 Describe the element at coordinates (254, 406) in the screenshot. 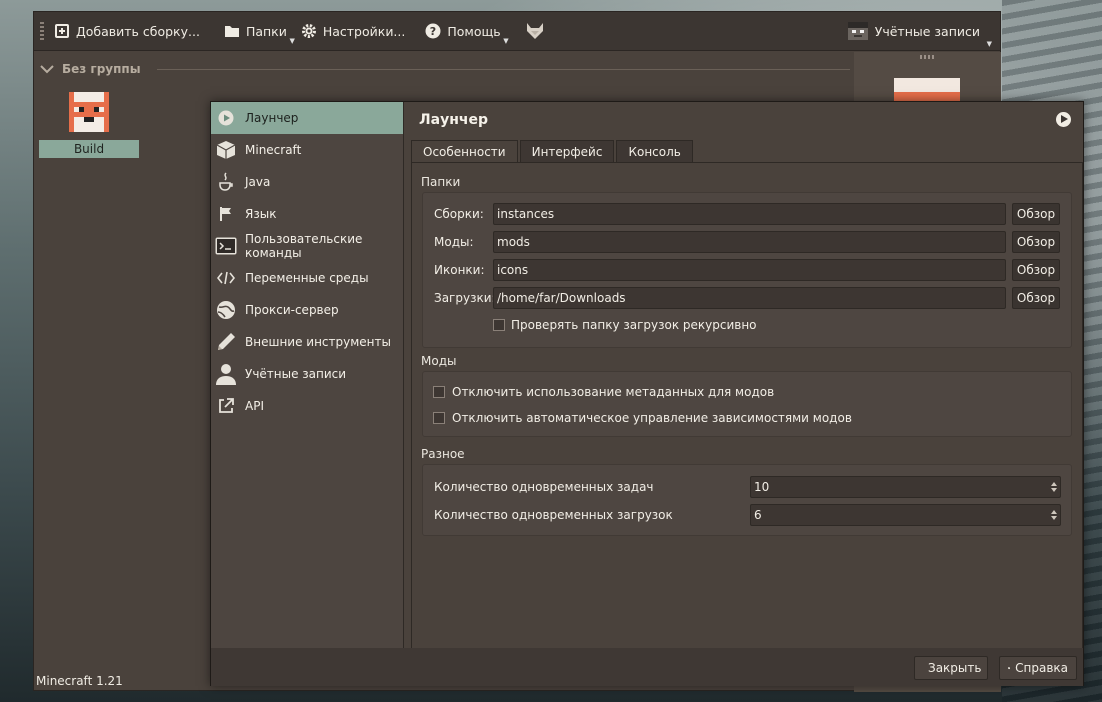

I see `nav-label: API` at that location.